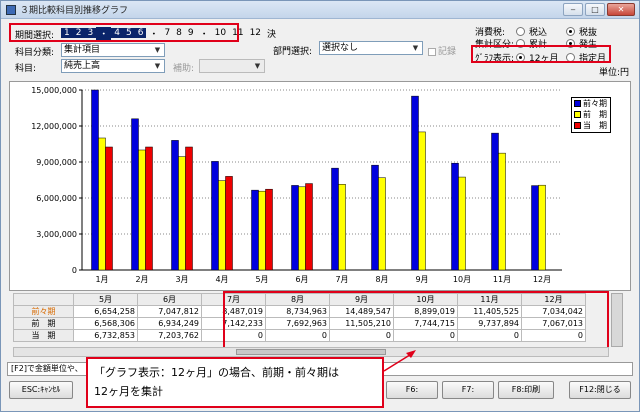  I want to click on callout-line-2: 12ヶ月を集計, so click(128, 391).